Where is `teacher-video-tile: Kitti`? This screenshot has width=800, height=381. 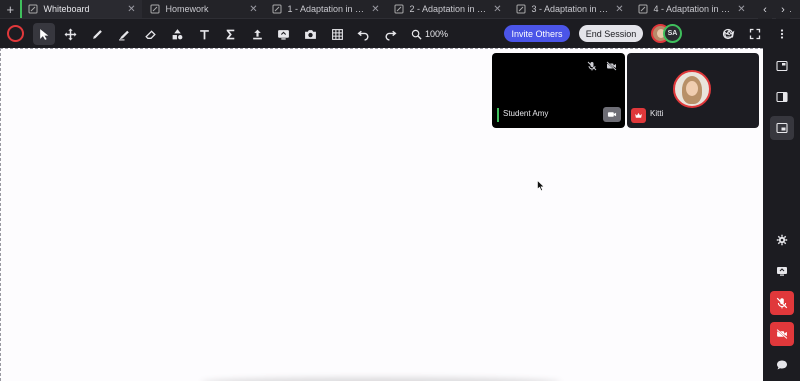
teacher-video-tile: Kitti is located at coordinates (693, 90).